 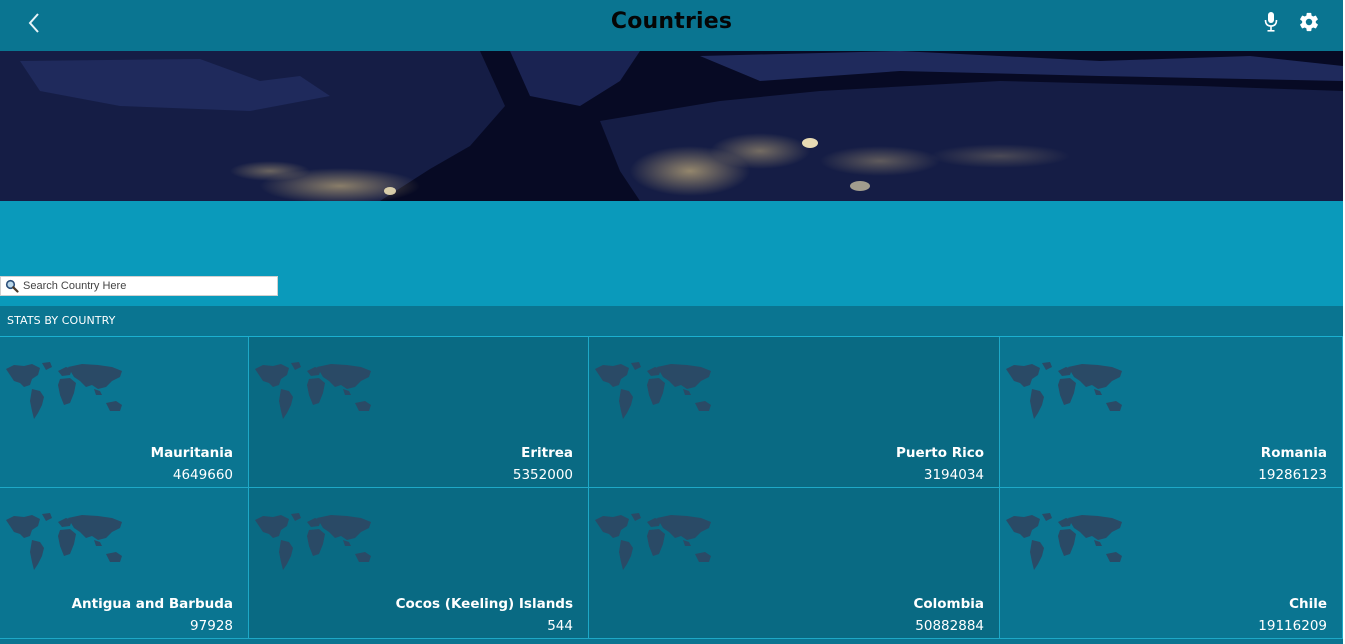 I want to click on search-input, so click(x=148, y=286).